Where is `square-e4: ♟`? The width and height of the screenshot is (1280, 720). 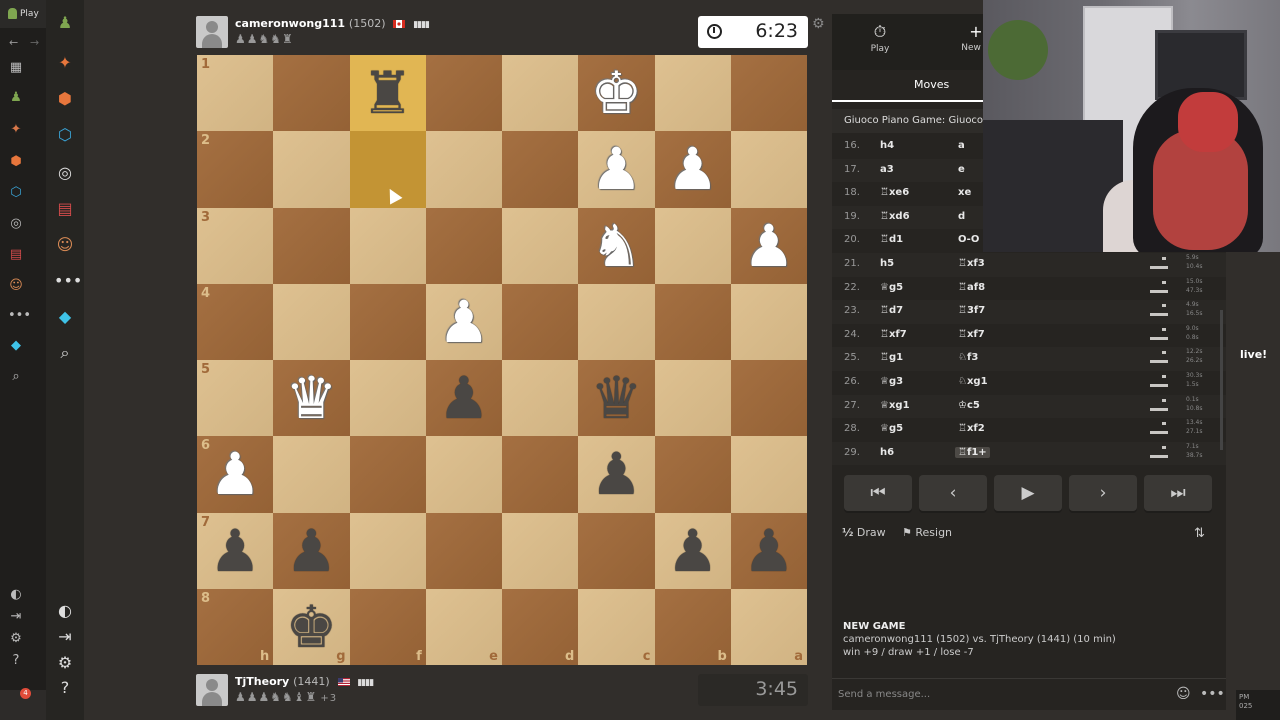
square-e4: ♟ is located at coordinates (463, 321).